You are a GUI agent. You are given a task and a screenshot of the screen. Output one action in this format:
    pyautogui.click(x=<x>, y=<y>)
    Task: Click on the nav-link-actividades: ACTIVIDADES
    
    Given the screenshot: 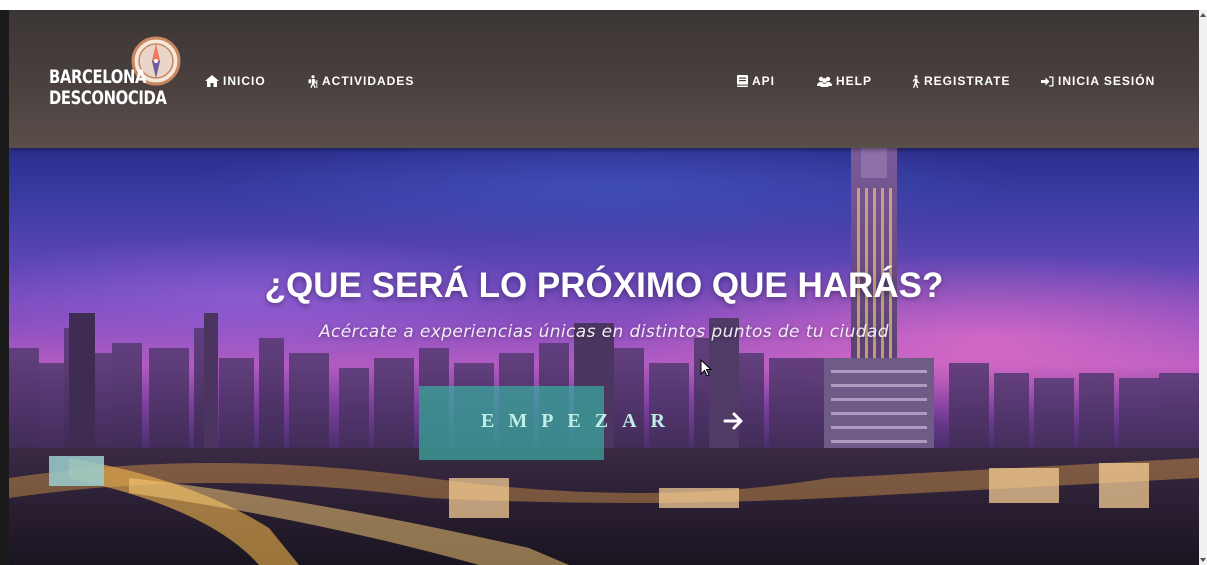 What is the action you would take?
    pyautogui.click(x=360, y=81)
    